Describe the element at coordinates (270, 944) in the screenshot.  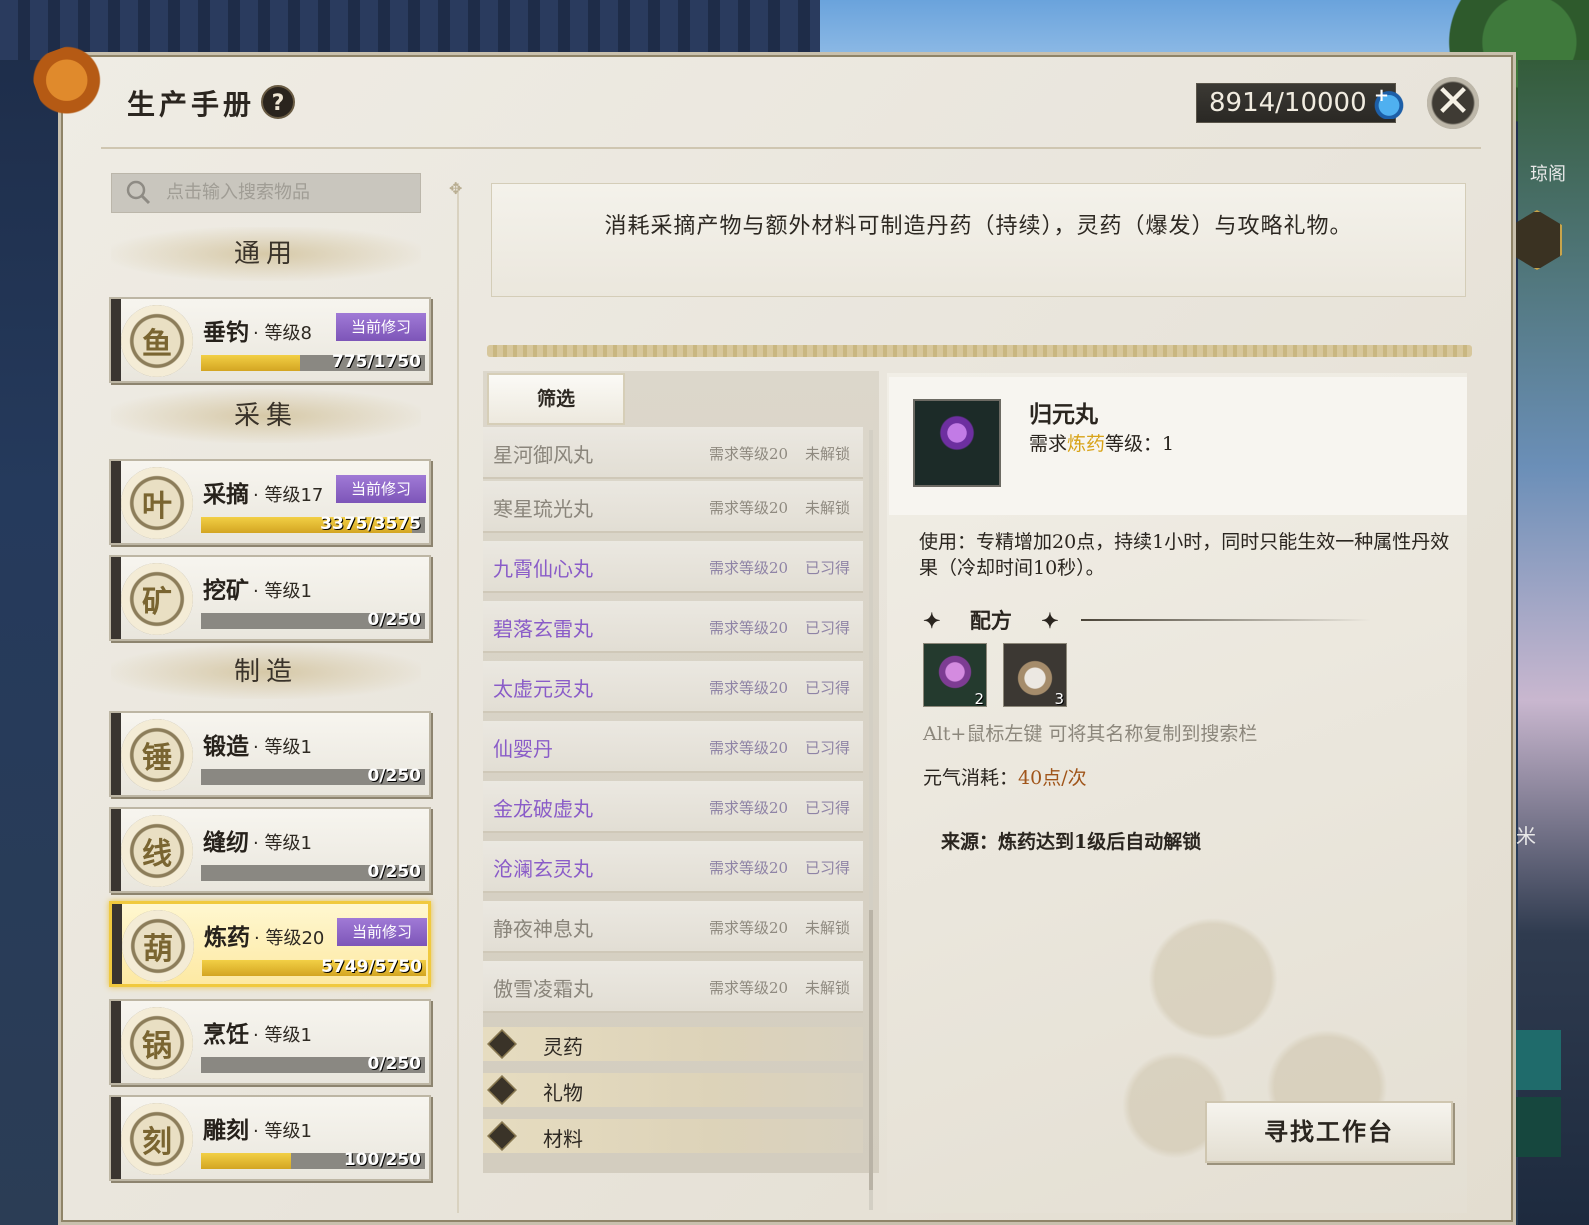
I see `skill-card-alchemy: 葫 炼药 · 等级20 当前修习 5749/5750` at that location.